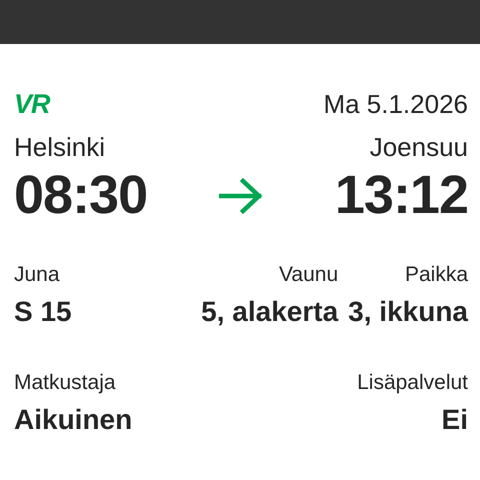  I want to click on departure-time: 08:30, so click(81, 195).